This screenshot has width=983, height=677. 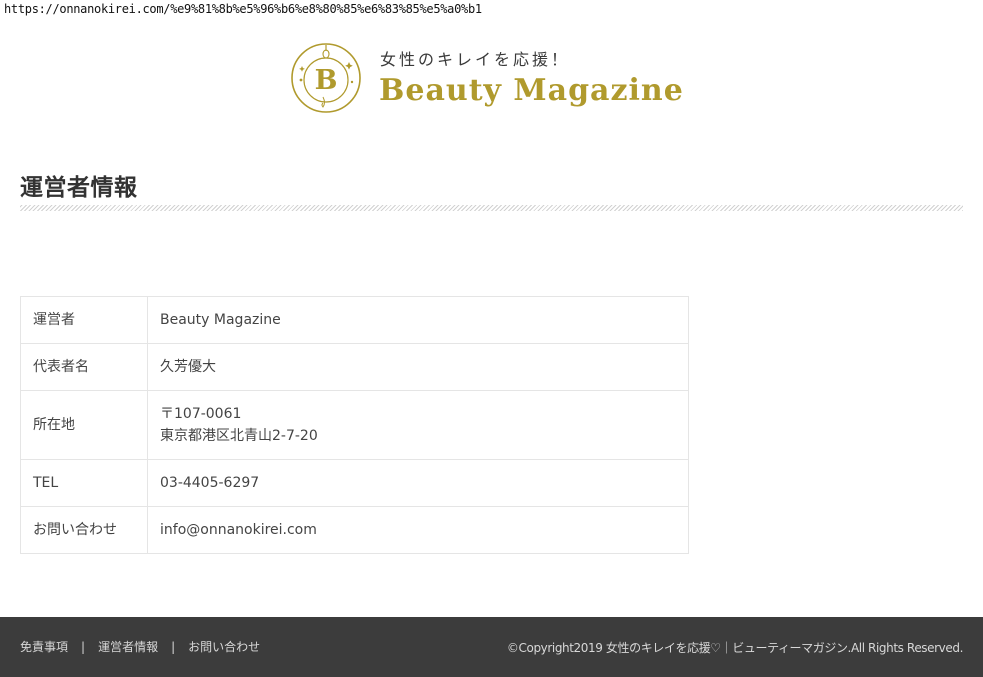 I want to click on address-value: 〒107-0061 東京都港区北青山2-7-20, so click(x=418, y=425).